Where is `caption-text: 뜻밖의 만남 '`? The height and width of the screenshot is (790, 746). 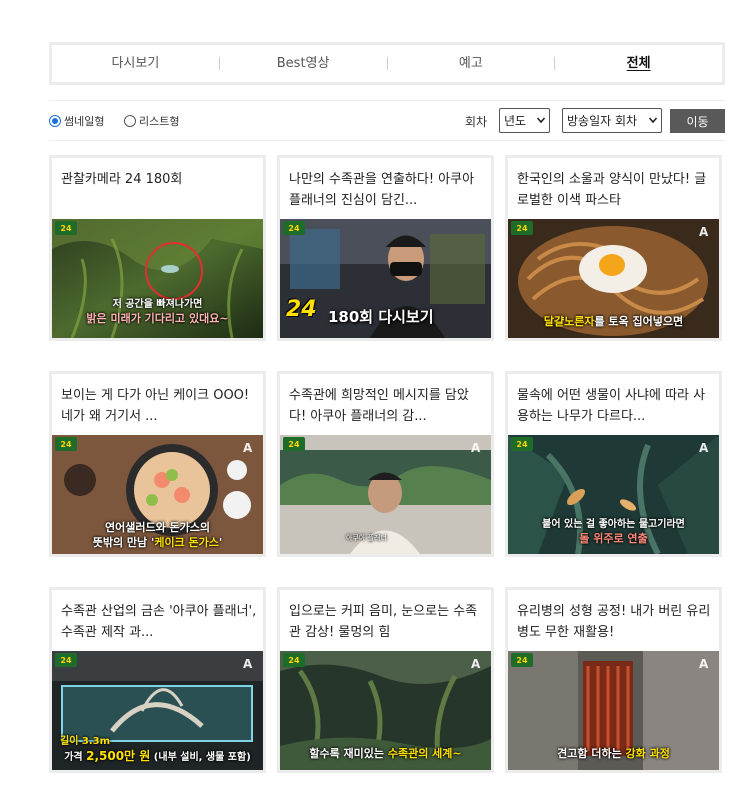
caption-text: 뜻밖의 만남 ' is located at coordinates (123, 542).